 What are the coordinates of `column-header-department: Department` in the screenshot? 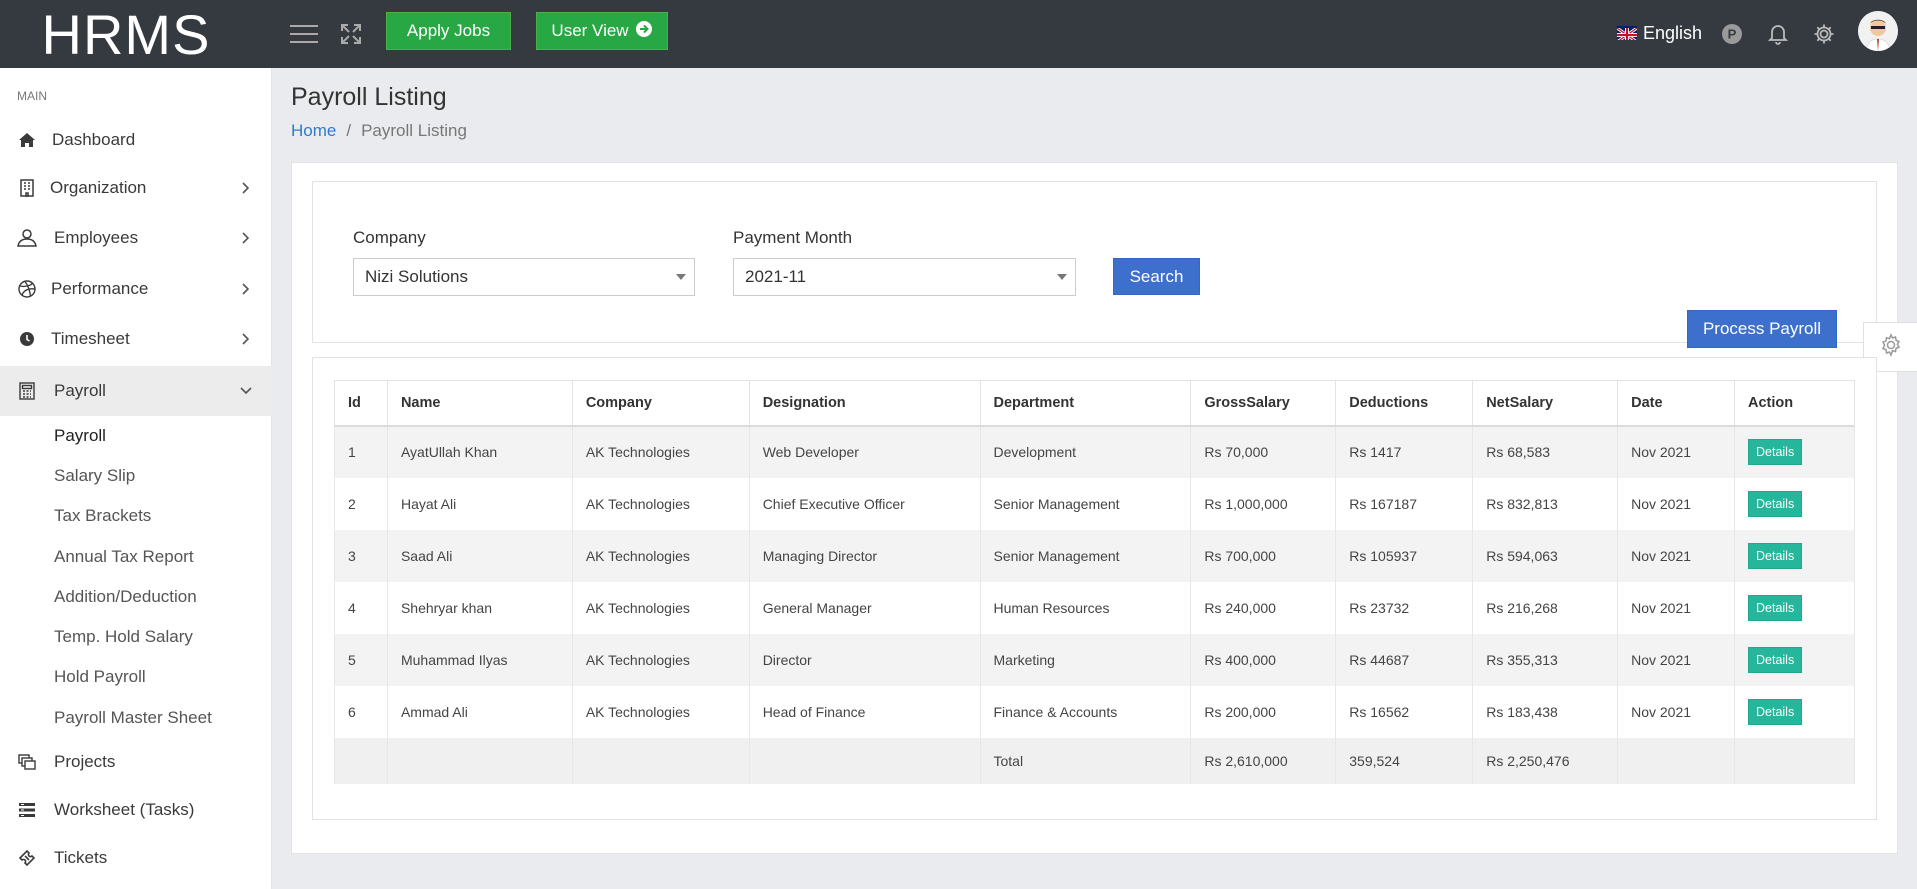 It's located at (1085, 403).